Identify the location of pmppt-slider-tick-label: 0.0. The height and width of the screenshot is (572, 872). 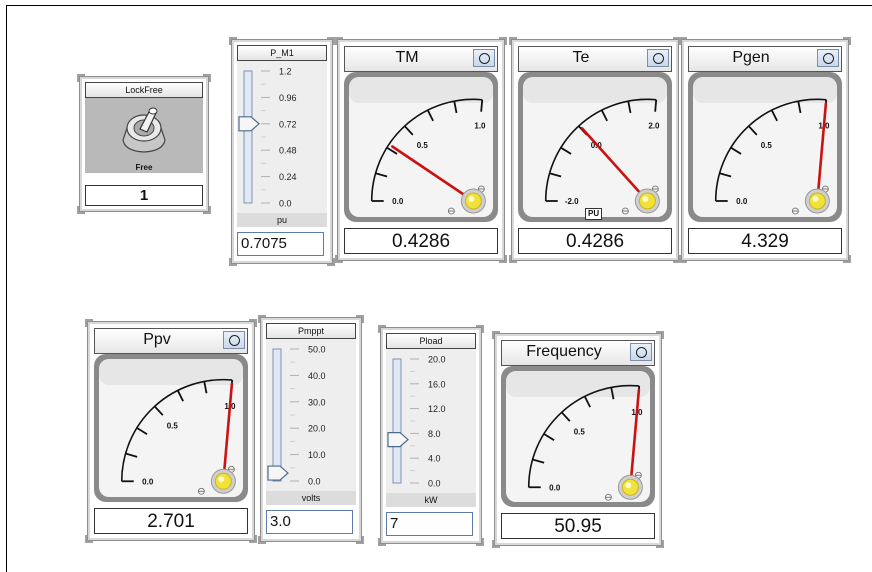
(314, 482).